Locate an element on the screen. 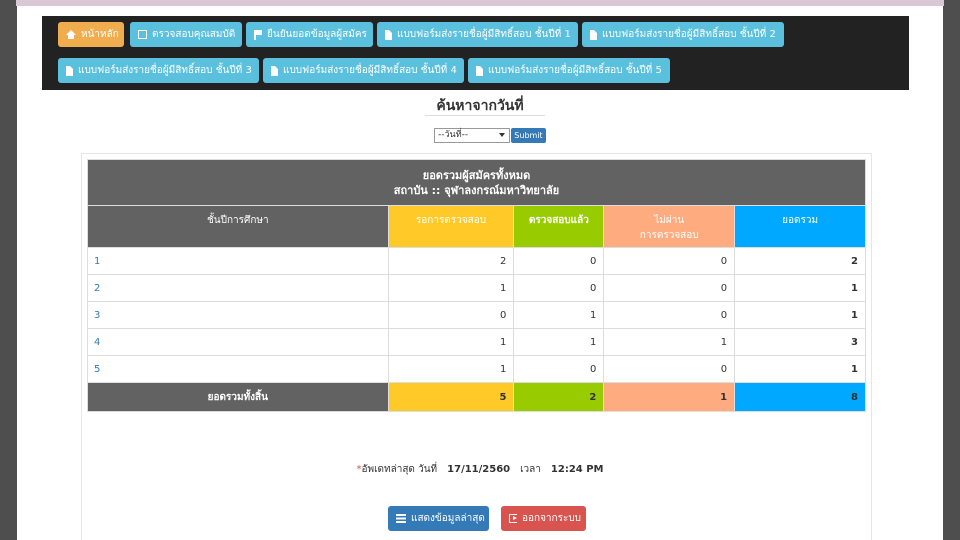 This screenshot has width=960, height=540. search-title-underline is located at coordinates (485, 115).